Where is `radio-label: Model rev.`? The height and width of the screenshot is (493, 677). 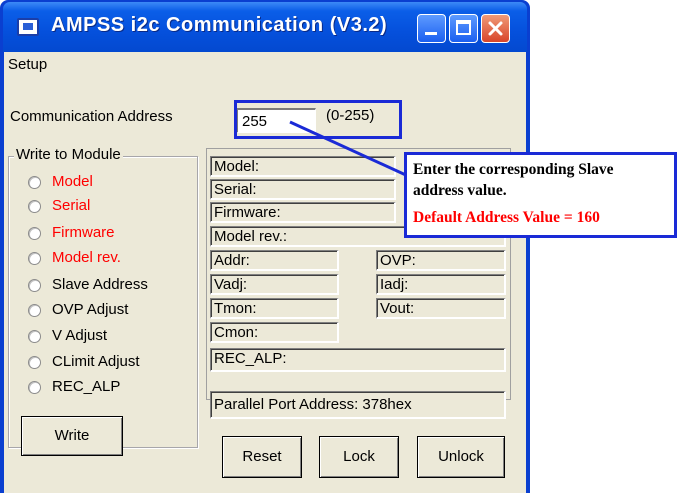 radio-label: Model rev. is located at coordinates (86, 257).